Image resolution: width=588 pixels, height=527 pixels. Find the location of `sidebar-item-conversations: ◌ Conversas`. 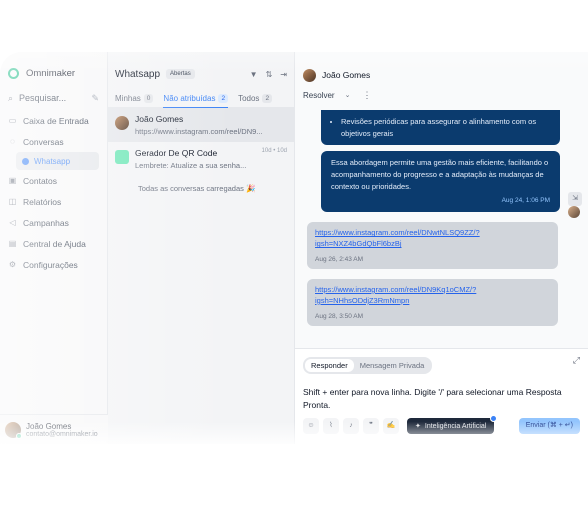

sidebar-item-conversations: ◌ Conversas is located at coordinates (53, 141).